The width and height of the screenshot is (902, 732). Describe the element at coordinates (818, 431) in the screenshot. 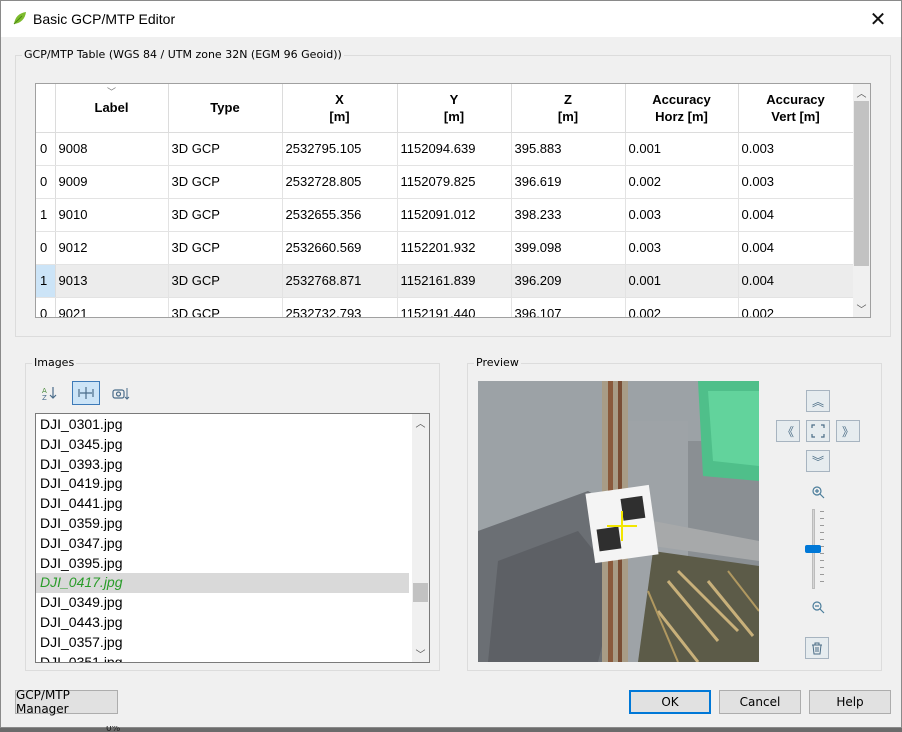

I see `fit-view-button` at that location.